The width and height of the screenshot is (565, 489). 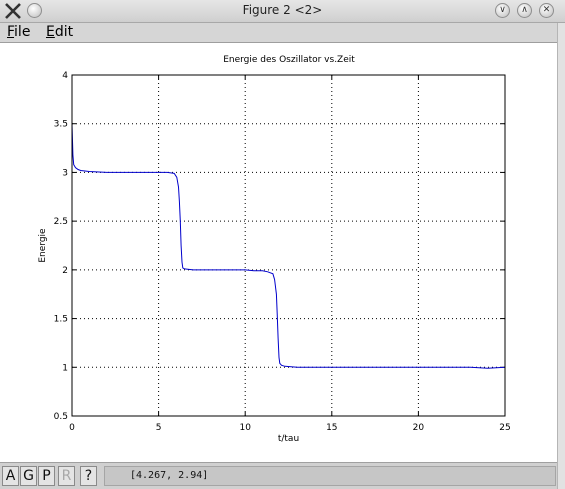 I want to click on y-tick-label: 4, so click(x=65, y=76).